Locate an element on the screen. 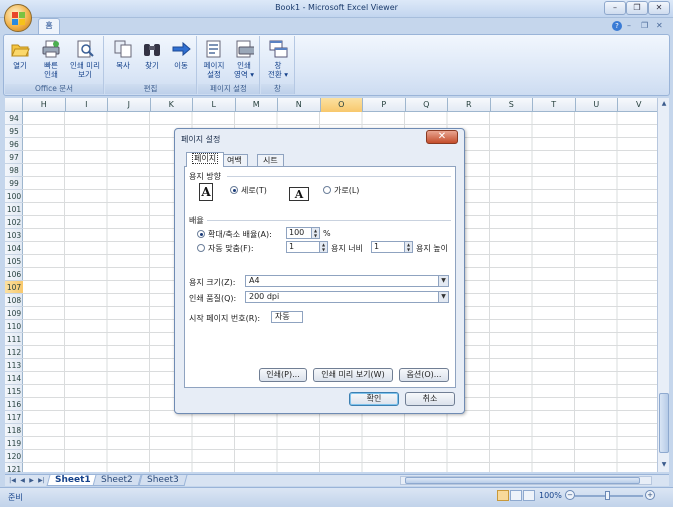 The image size is (673, 507). help-icon: ? is located at coordinates (617, 26).